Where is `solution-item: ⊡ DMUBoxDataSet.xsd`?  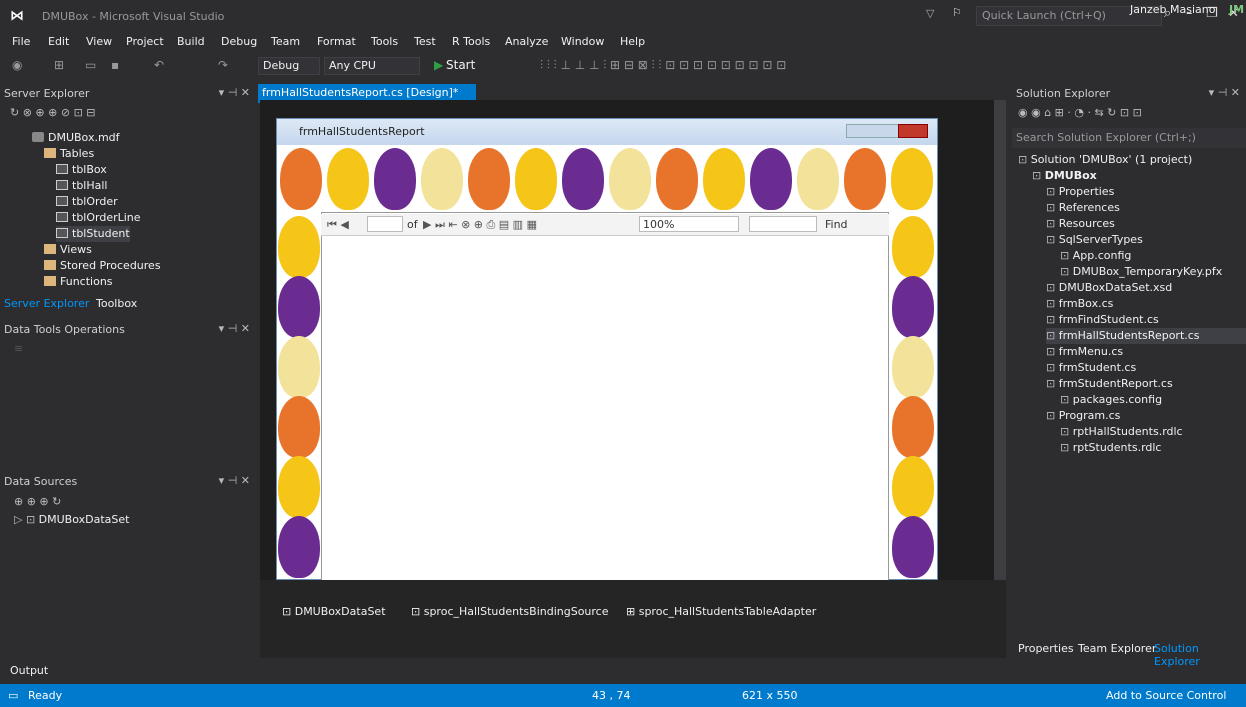 solution-item: ⊡ DMUBoxDataSet.xsd is located at coordinates (1109, 288).